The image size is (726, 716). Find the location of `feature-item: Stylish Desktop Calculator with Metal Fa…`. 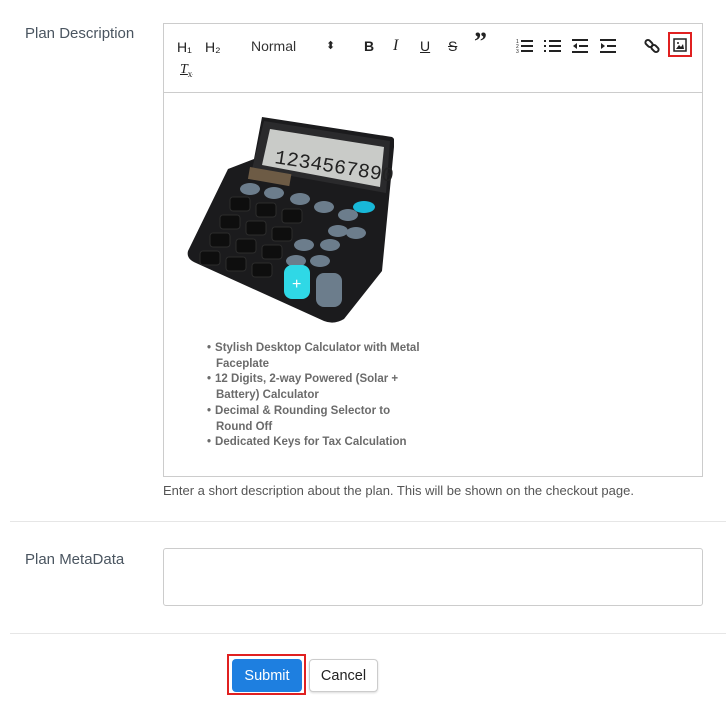

feature-item: Stylish Desktop Calculator with Metal Fa… is located at coordinates (313, 356).